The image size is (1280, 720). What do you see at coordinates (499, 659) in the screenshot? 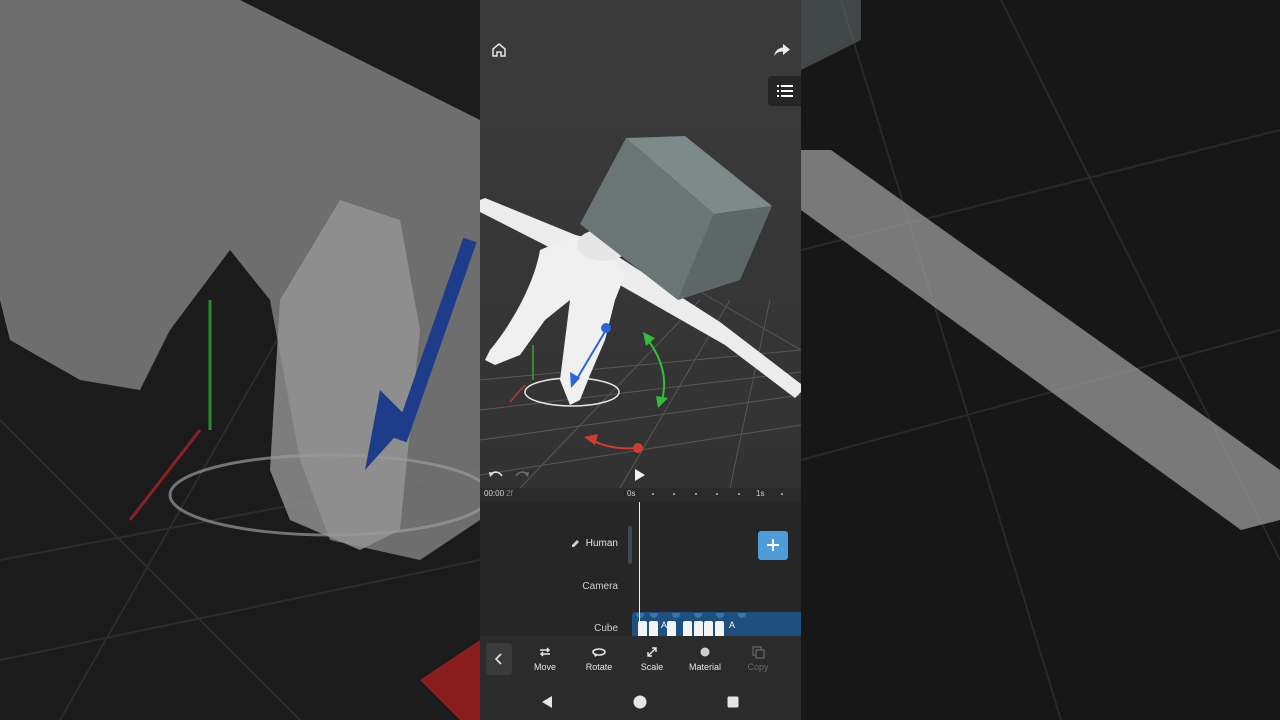
I see `chevron-left-icon` at bounding box center [499, 659].